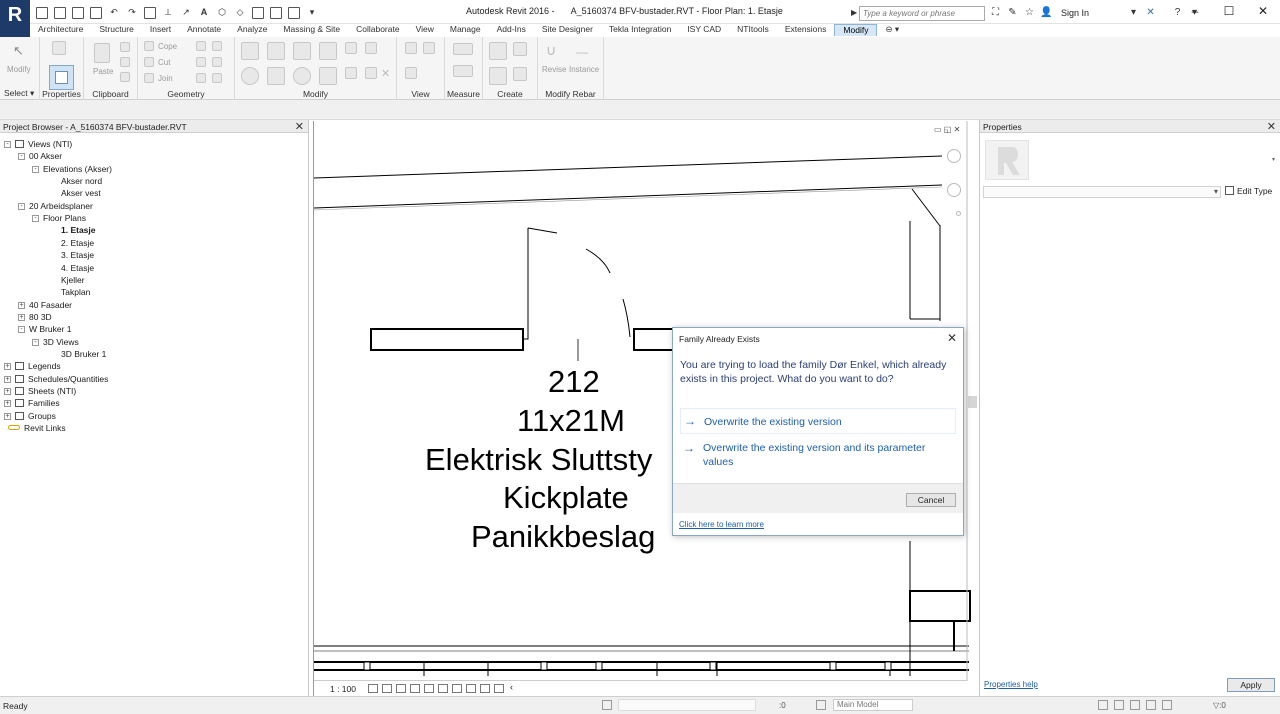 This screenshot has width=1280, height=714. Describe the element at coordinates (38, 144) in the screenshot. I see `tree-item: - Views (NTI)` at that location.